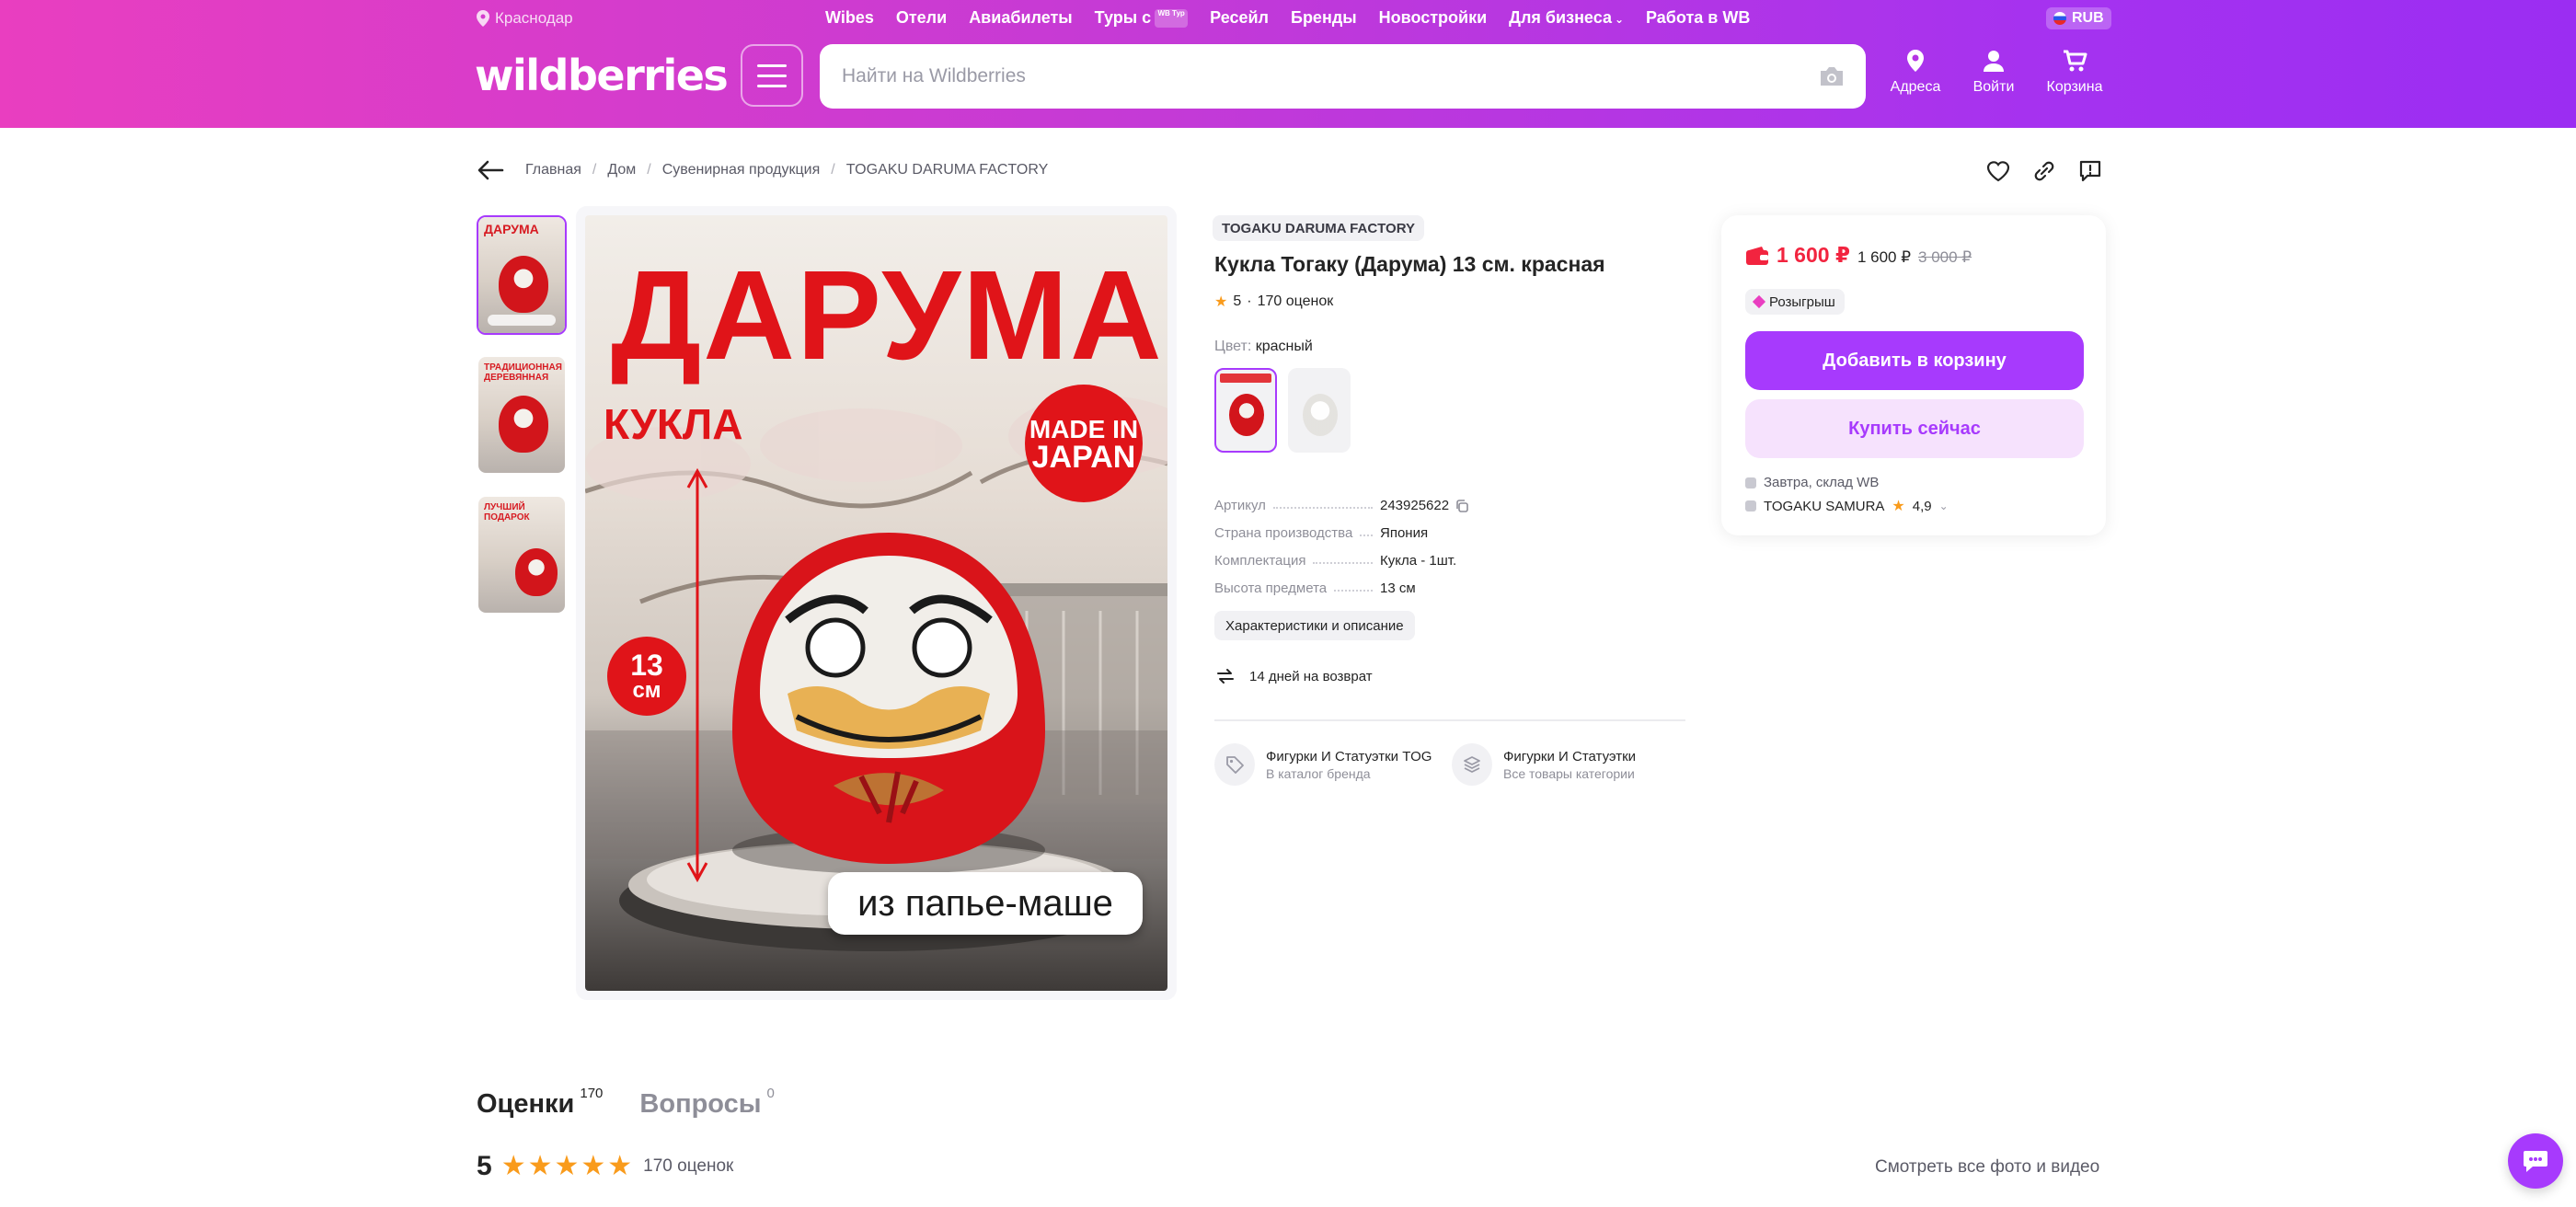  What do you see at coordinates (646, 690) in the screenshot?
I see `size-unit: см` at bounding box center [646, 690].